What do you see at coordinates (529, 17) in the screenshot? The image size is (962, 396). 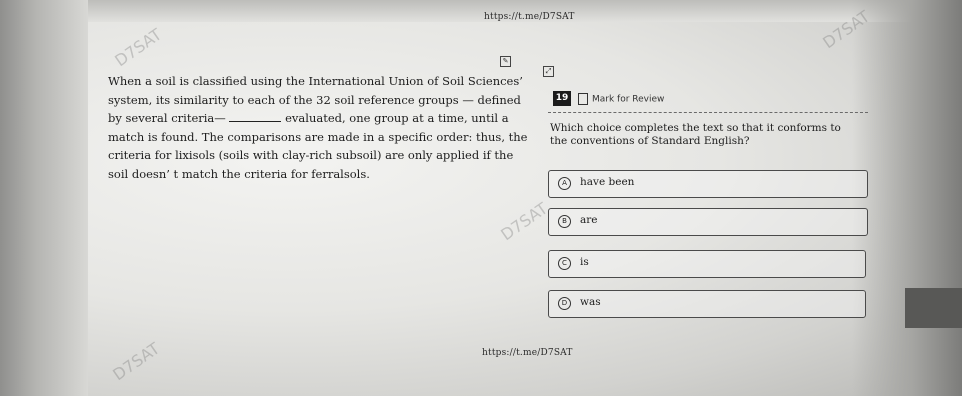 I see `watermark-url-top: https://t.me/D7SAT` at bounding box center [529, 17].